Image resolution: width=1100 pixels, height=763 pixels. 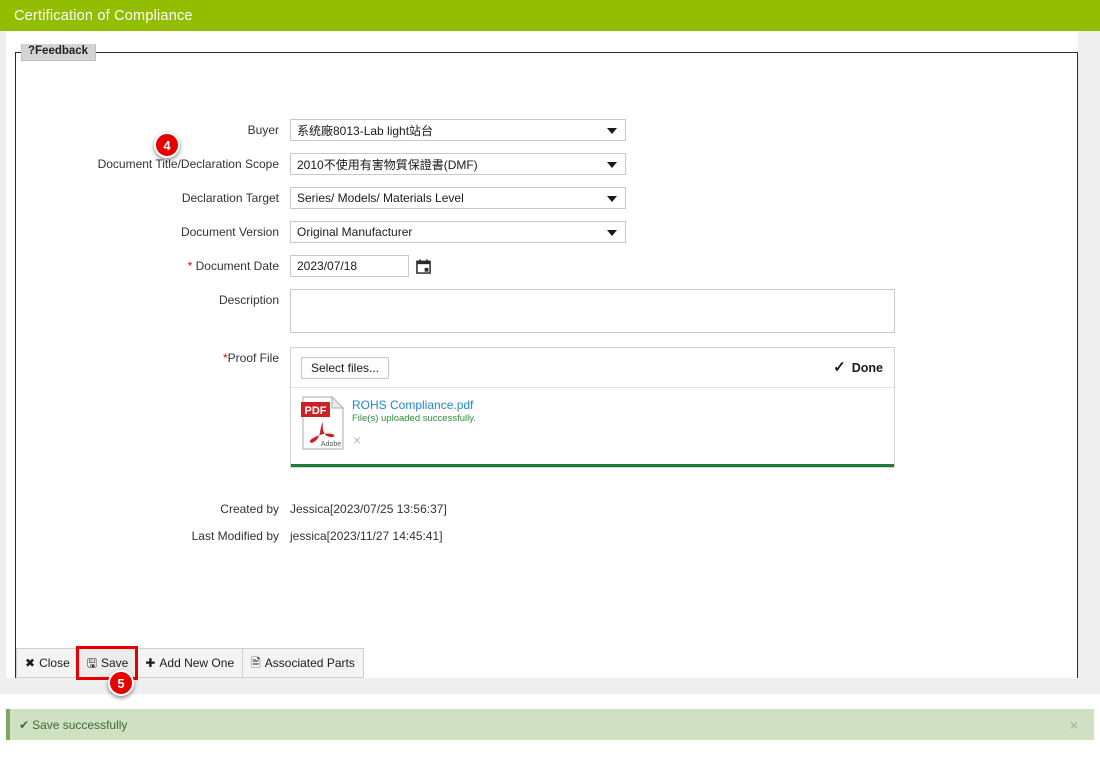 I want to click on add-new-one-button: ✚ Add New One, so click(x=189, y=663).